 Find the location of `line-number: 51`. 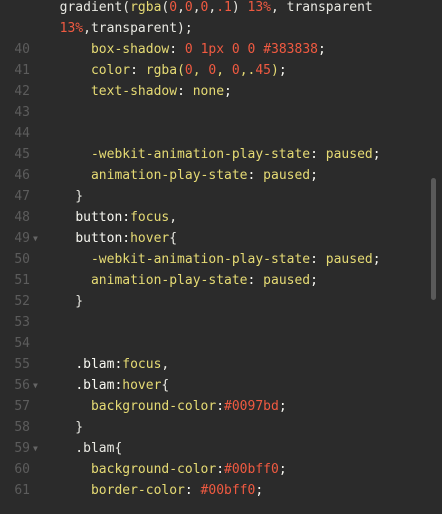

line-number: 51 is located at coordinates (22, 280).